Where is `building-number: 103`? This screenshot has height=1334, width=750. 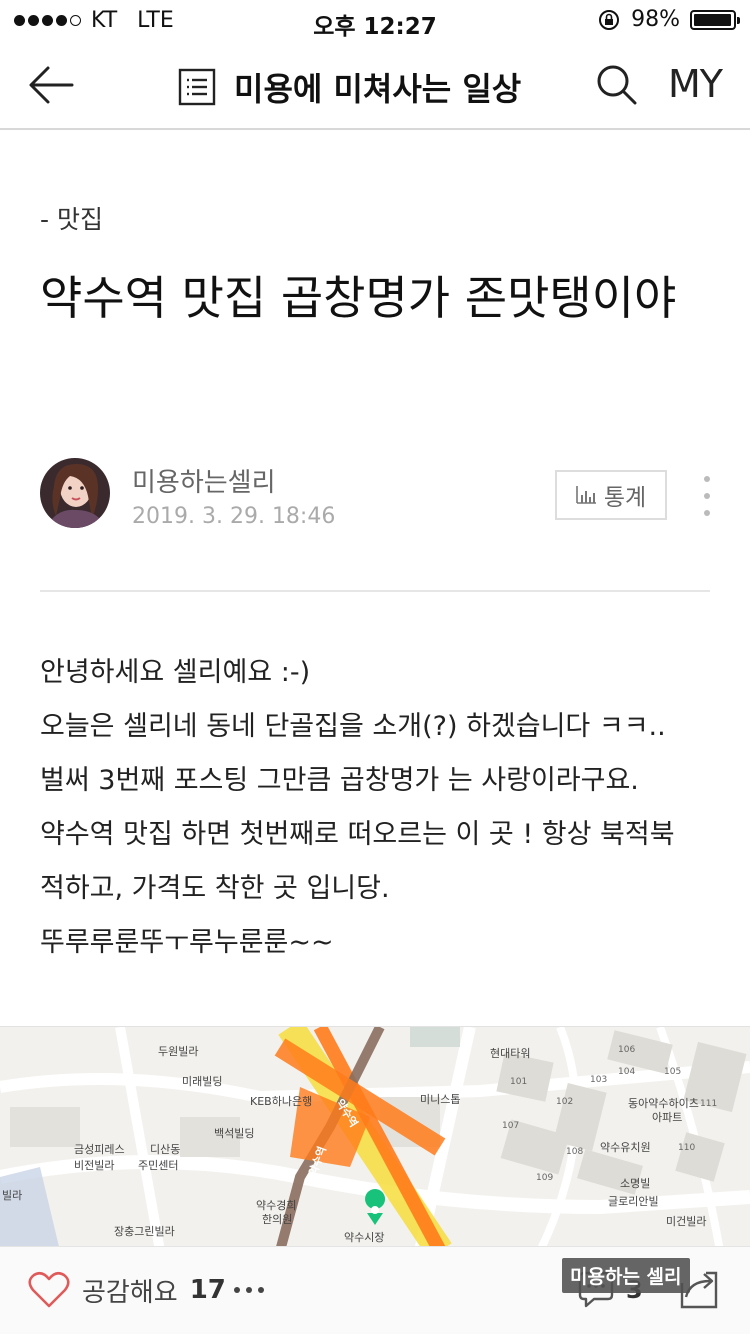
building-number: 103 is located at coordinates (599, 1080).